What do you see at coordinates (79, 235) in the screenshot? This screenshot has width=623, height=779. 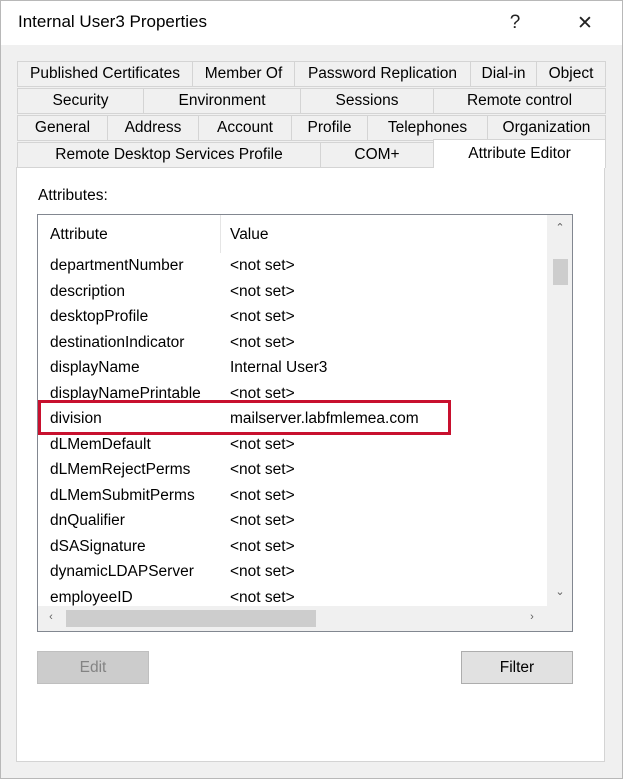 I see `column-header-attribute: Attribute` at bounding box center [79, 235].